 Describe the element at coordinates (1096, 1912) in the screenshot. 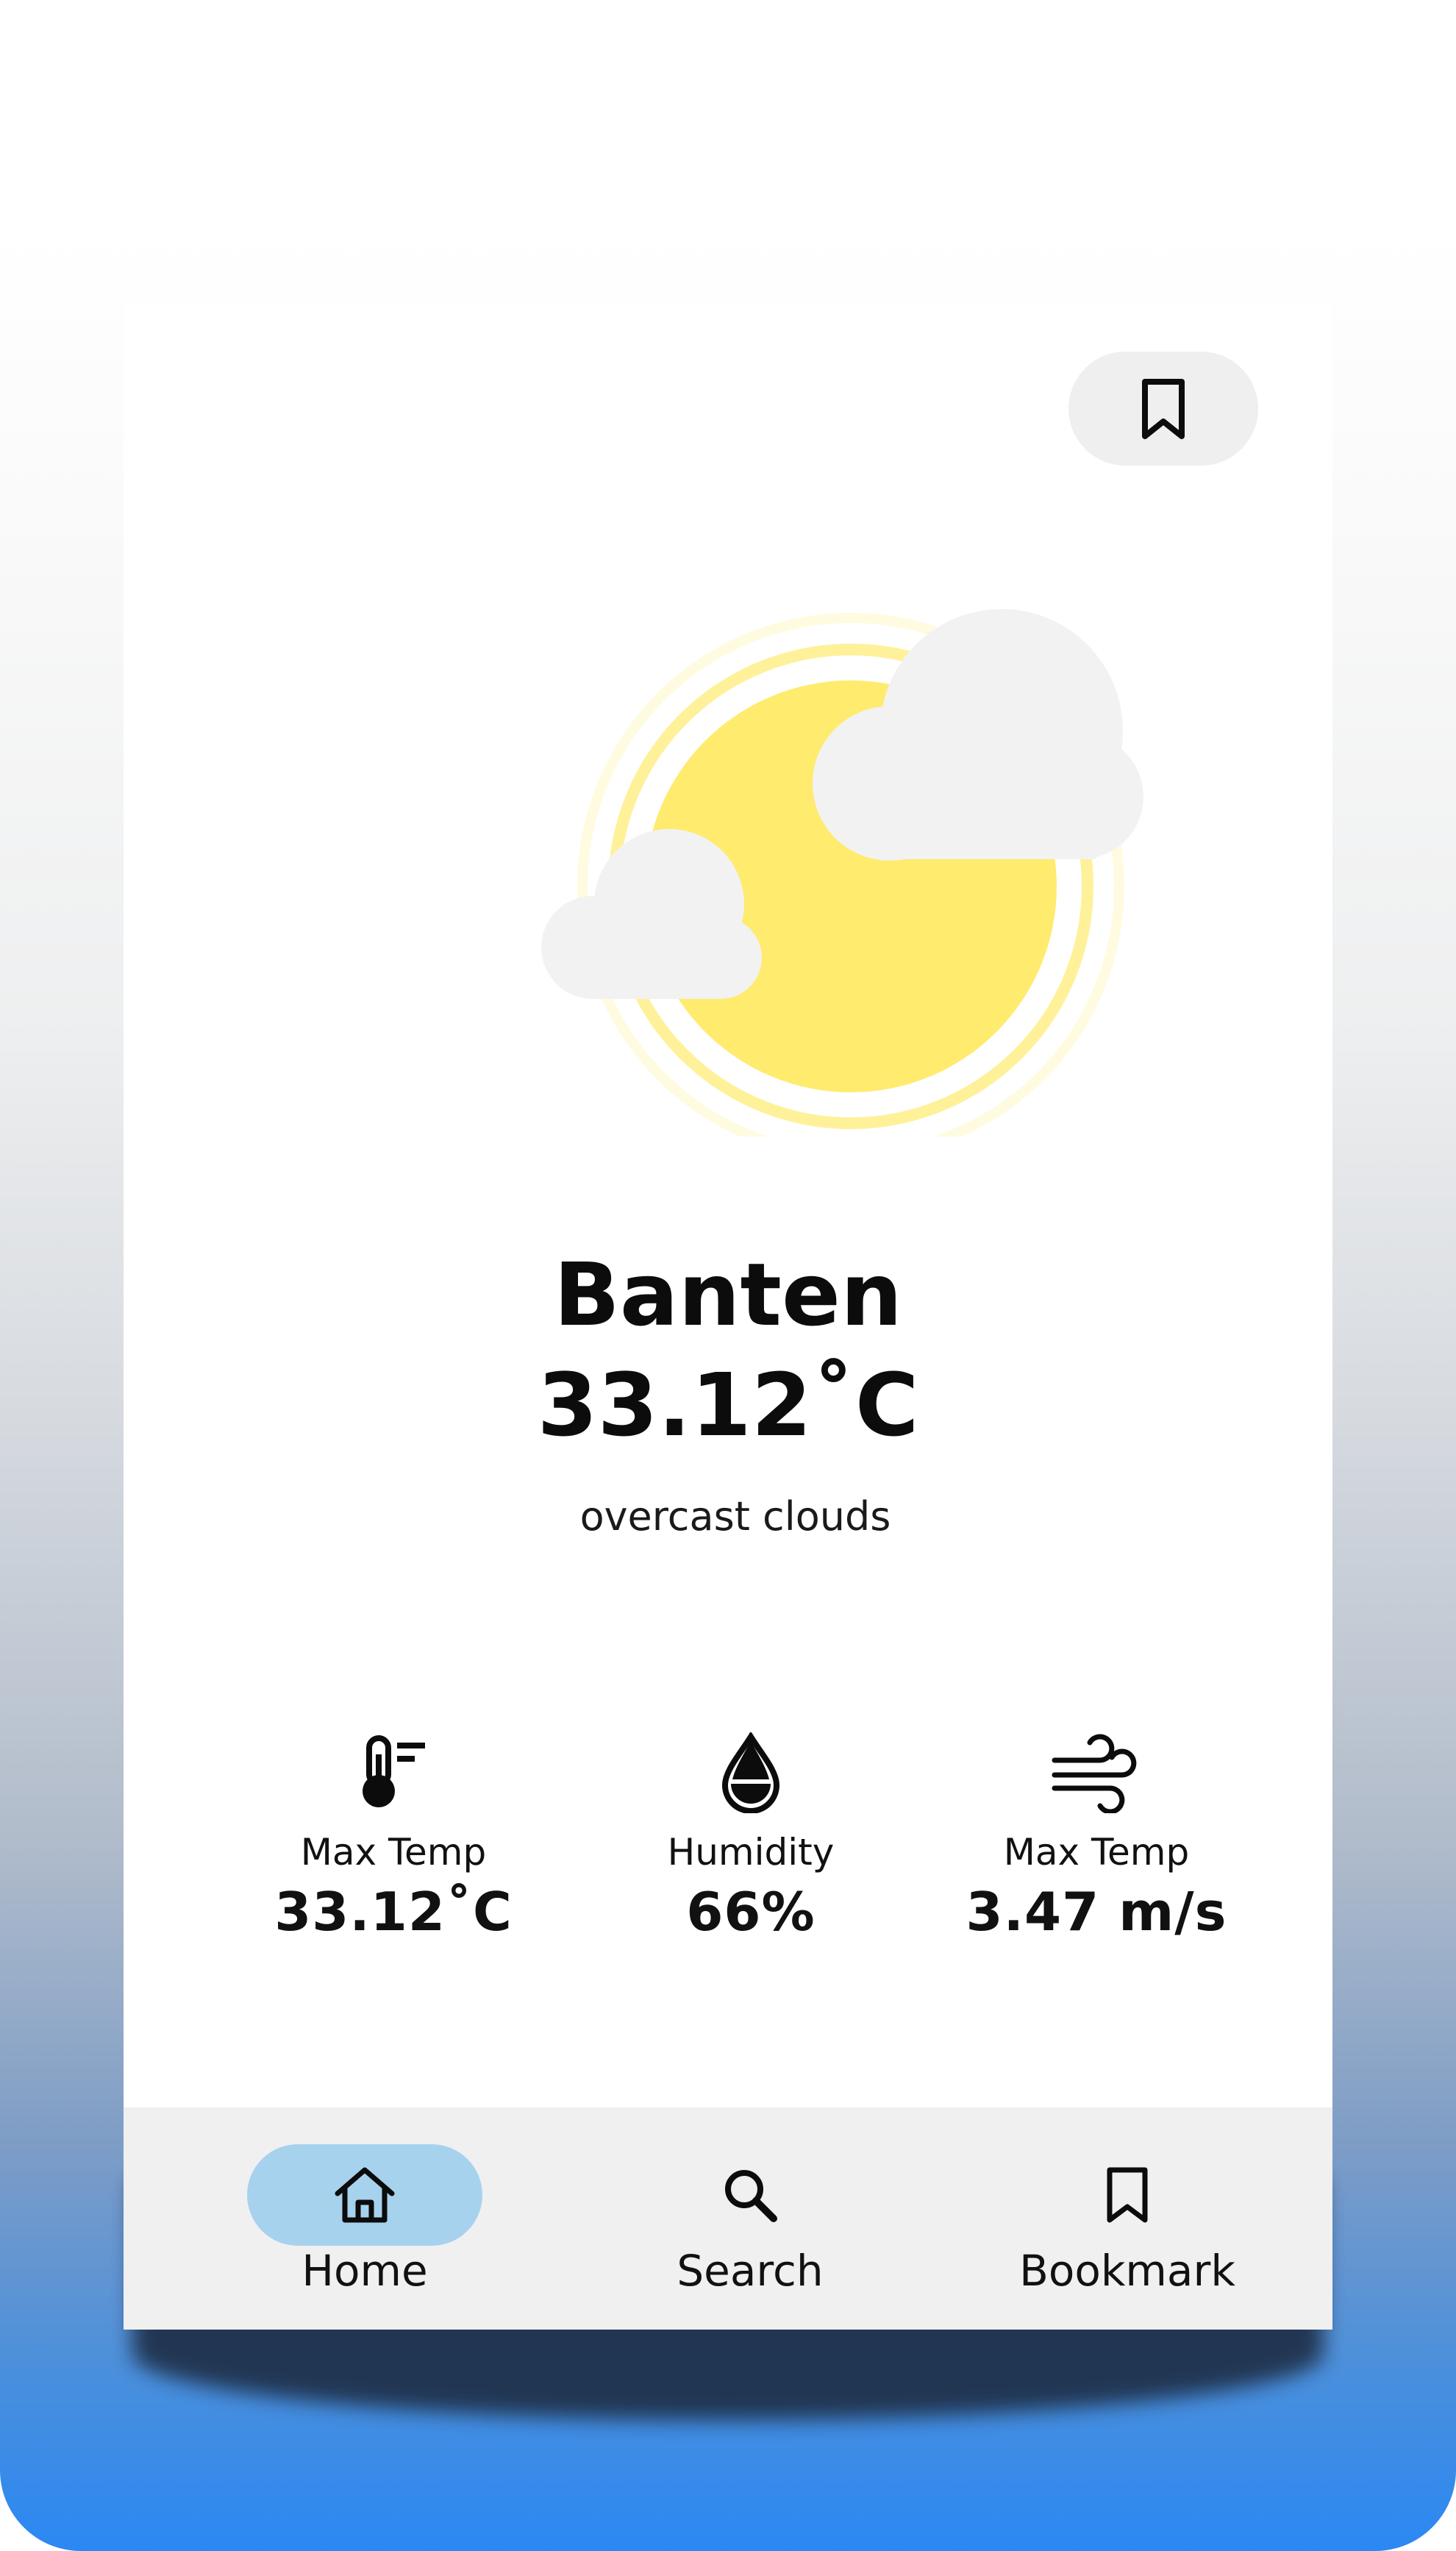

I see `stat-value: 3.47 m/s` at that location.